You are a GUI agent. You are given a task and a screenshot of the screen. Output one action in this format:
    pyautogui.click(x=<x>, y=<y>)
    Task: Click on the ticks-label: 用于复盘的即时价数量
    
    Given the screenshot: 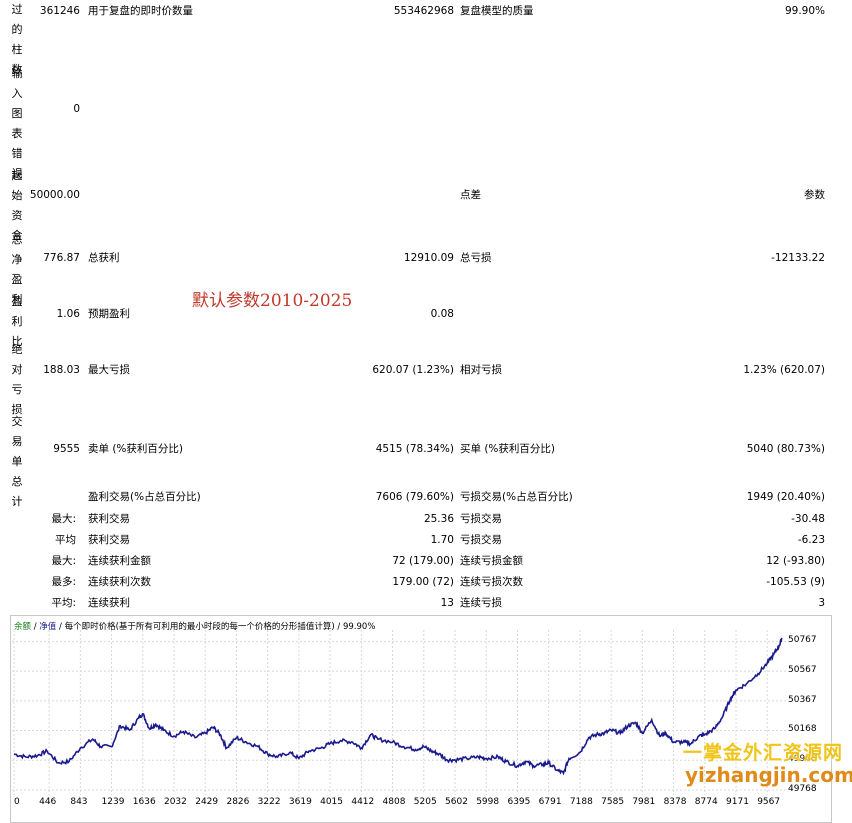 What is the action you would take?
    pyautogui.click(x=140, y=11)
    